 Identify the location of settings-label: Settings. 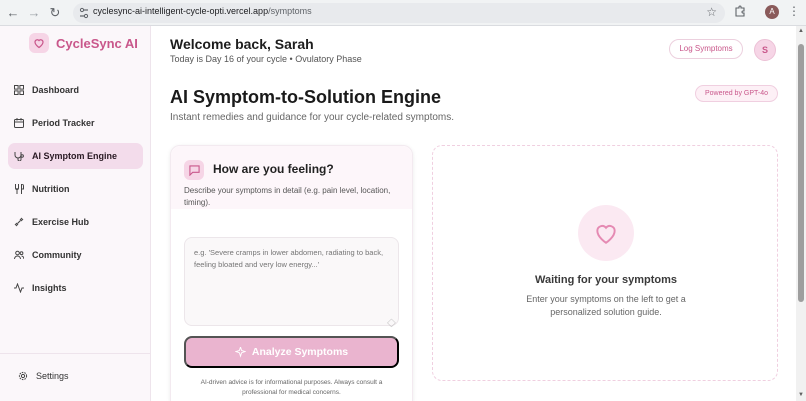
(52, 376).